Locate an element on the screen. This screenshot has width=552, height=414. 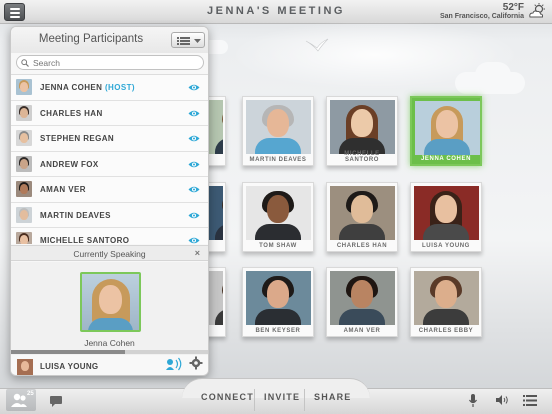
participant-name: CHARLES HAN is located at coordinates (71, 113).